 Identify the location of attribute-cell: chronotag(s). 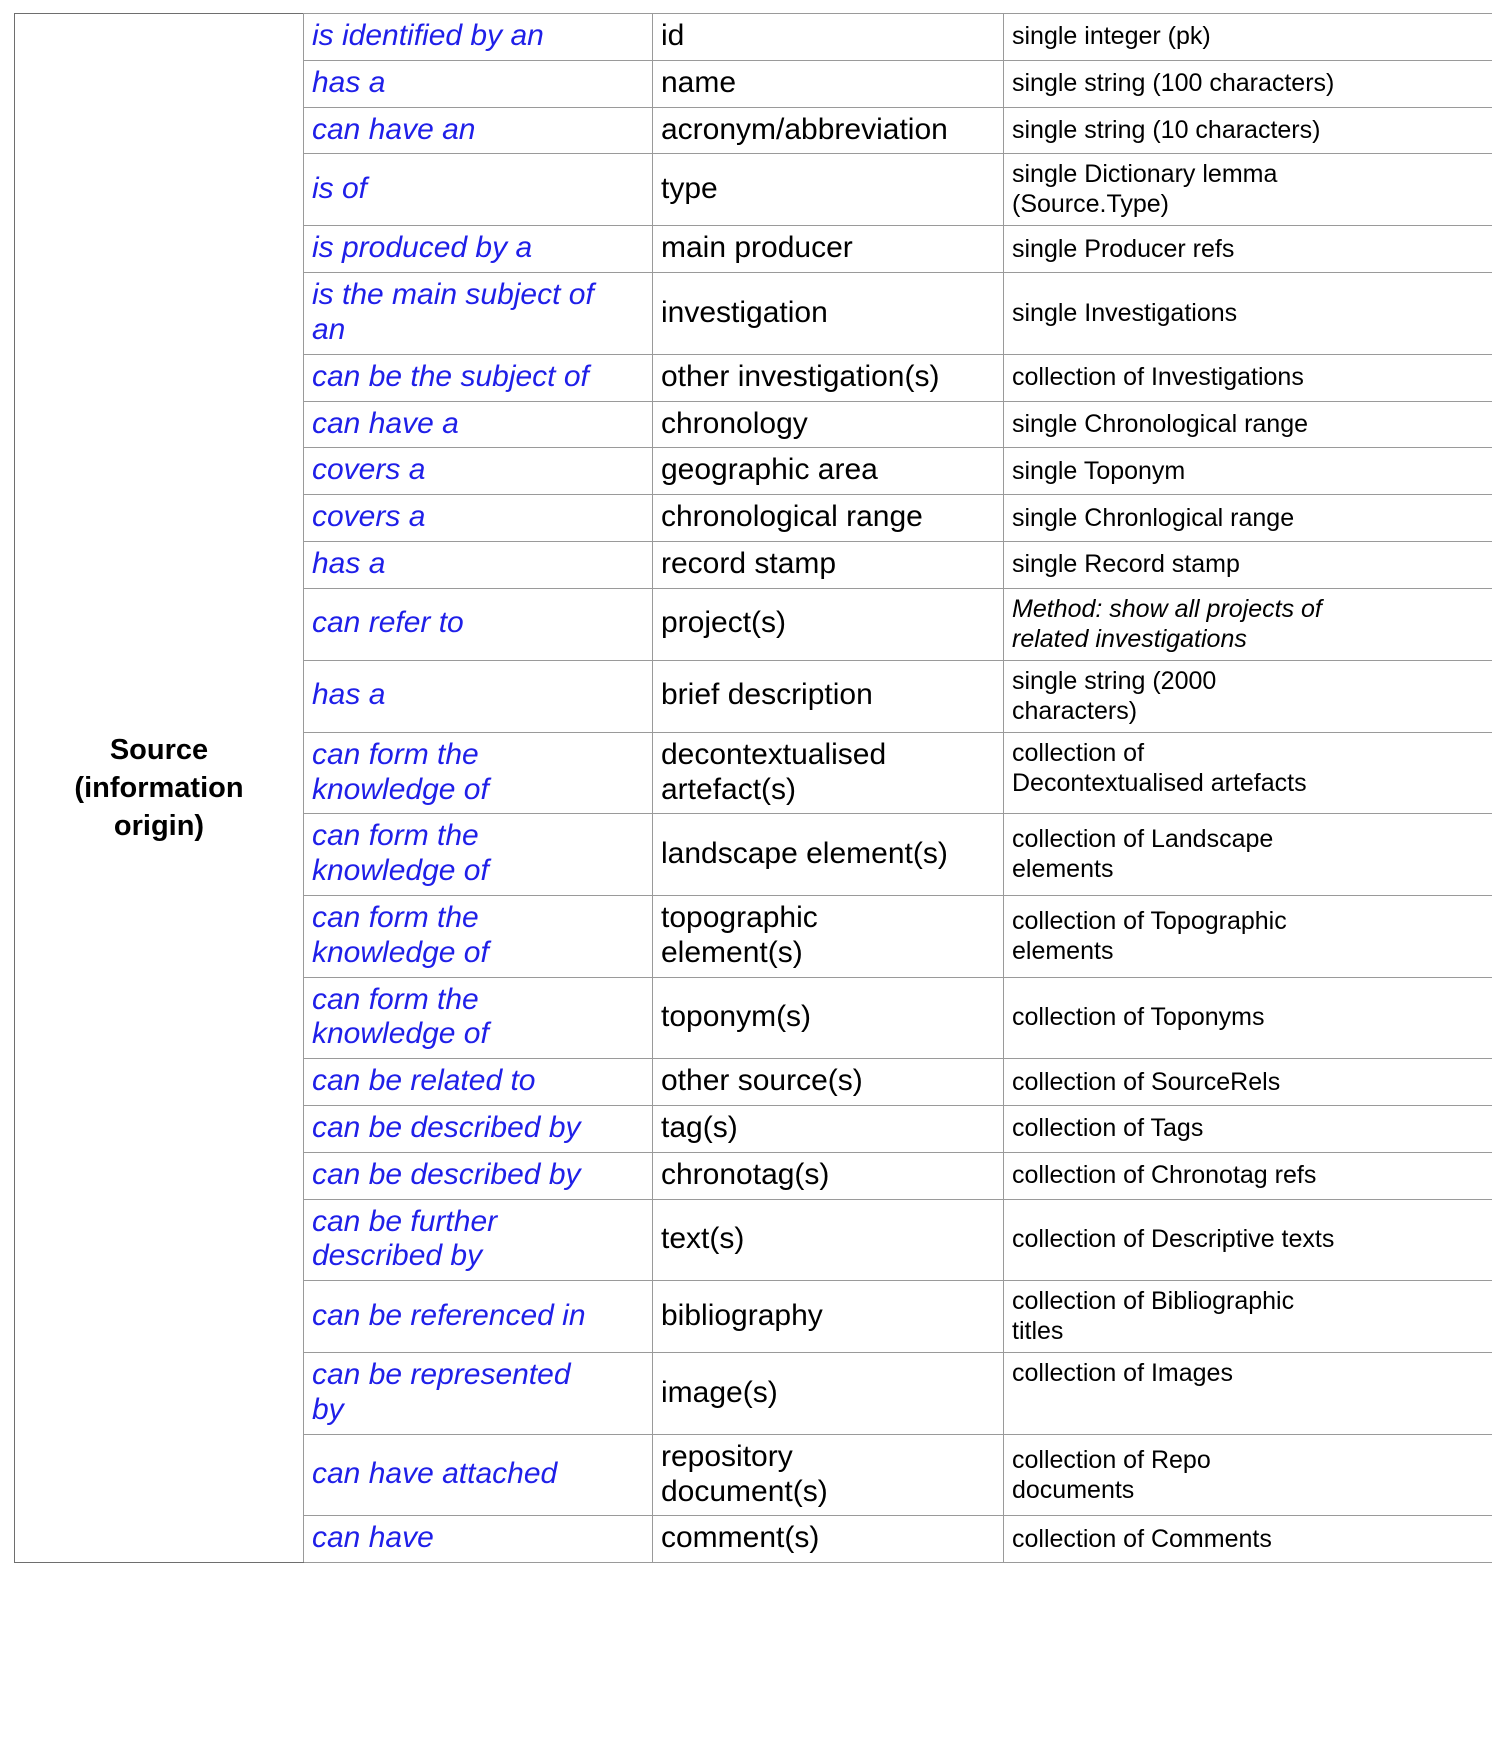
(828, 1175).